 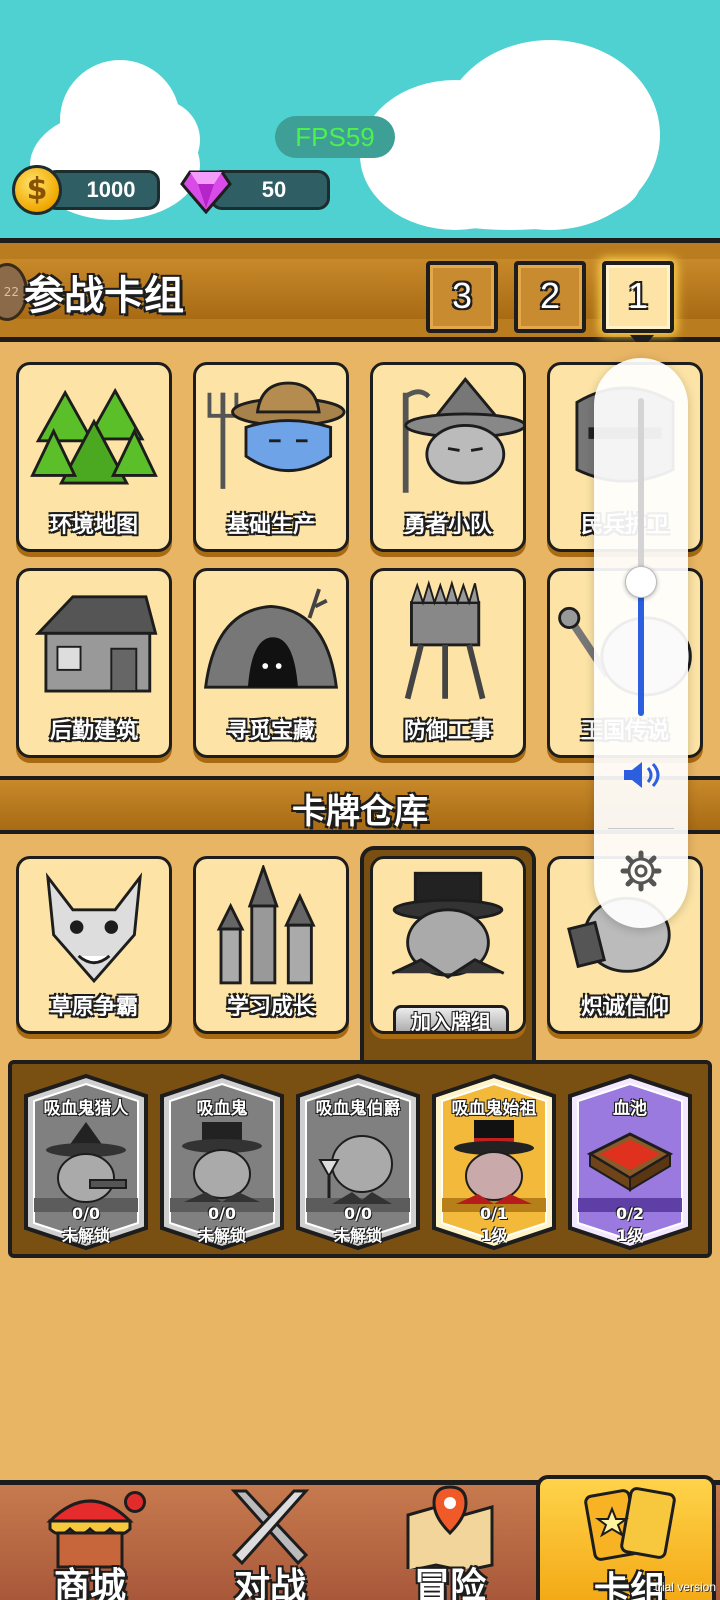 I want to click on notification-badge, so click(x=135, y=1502).